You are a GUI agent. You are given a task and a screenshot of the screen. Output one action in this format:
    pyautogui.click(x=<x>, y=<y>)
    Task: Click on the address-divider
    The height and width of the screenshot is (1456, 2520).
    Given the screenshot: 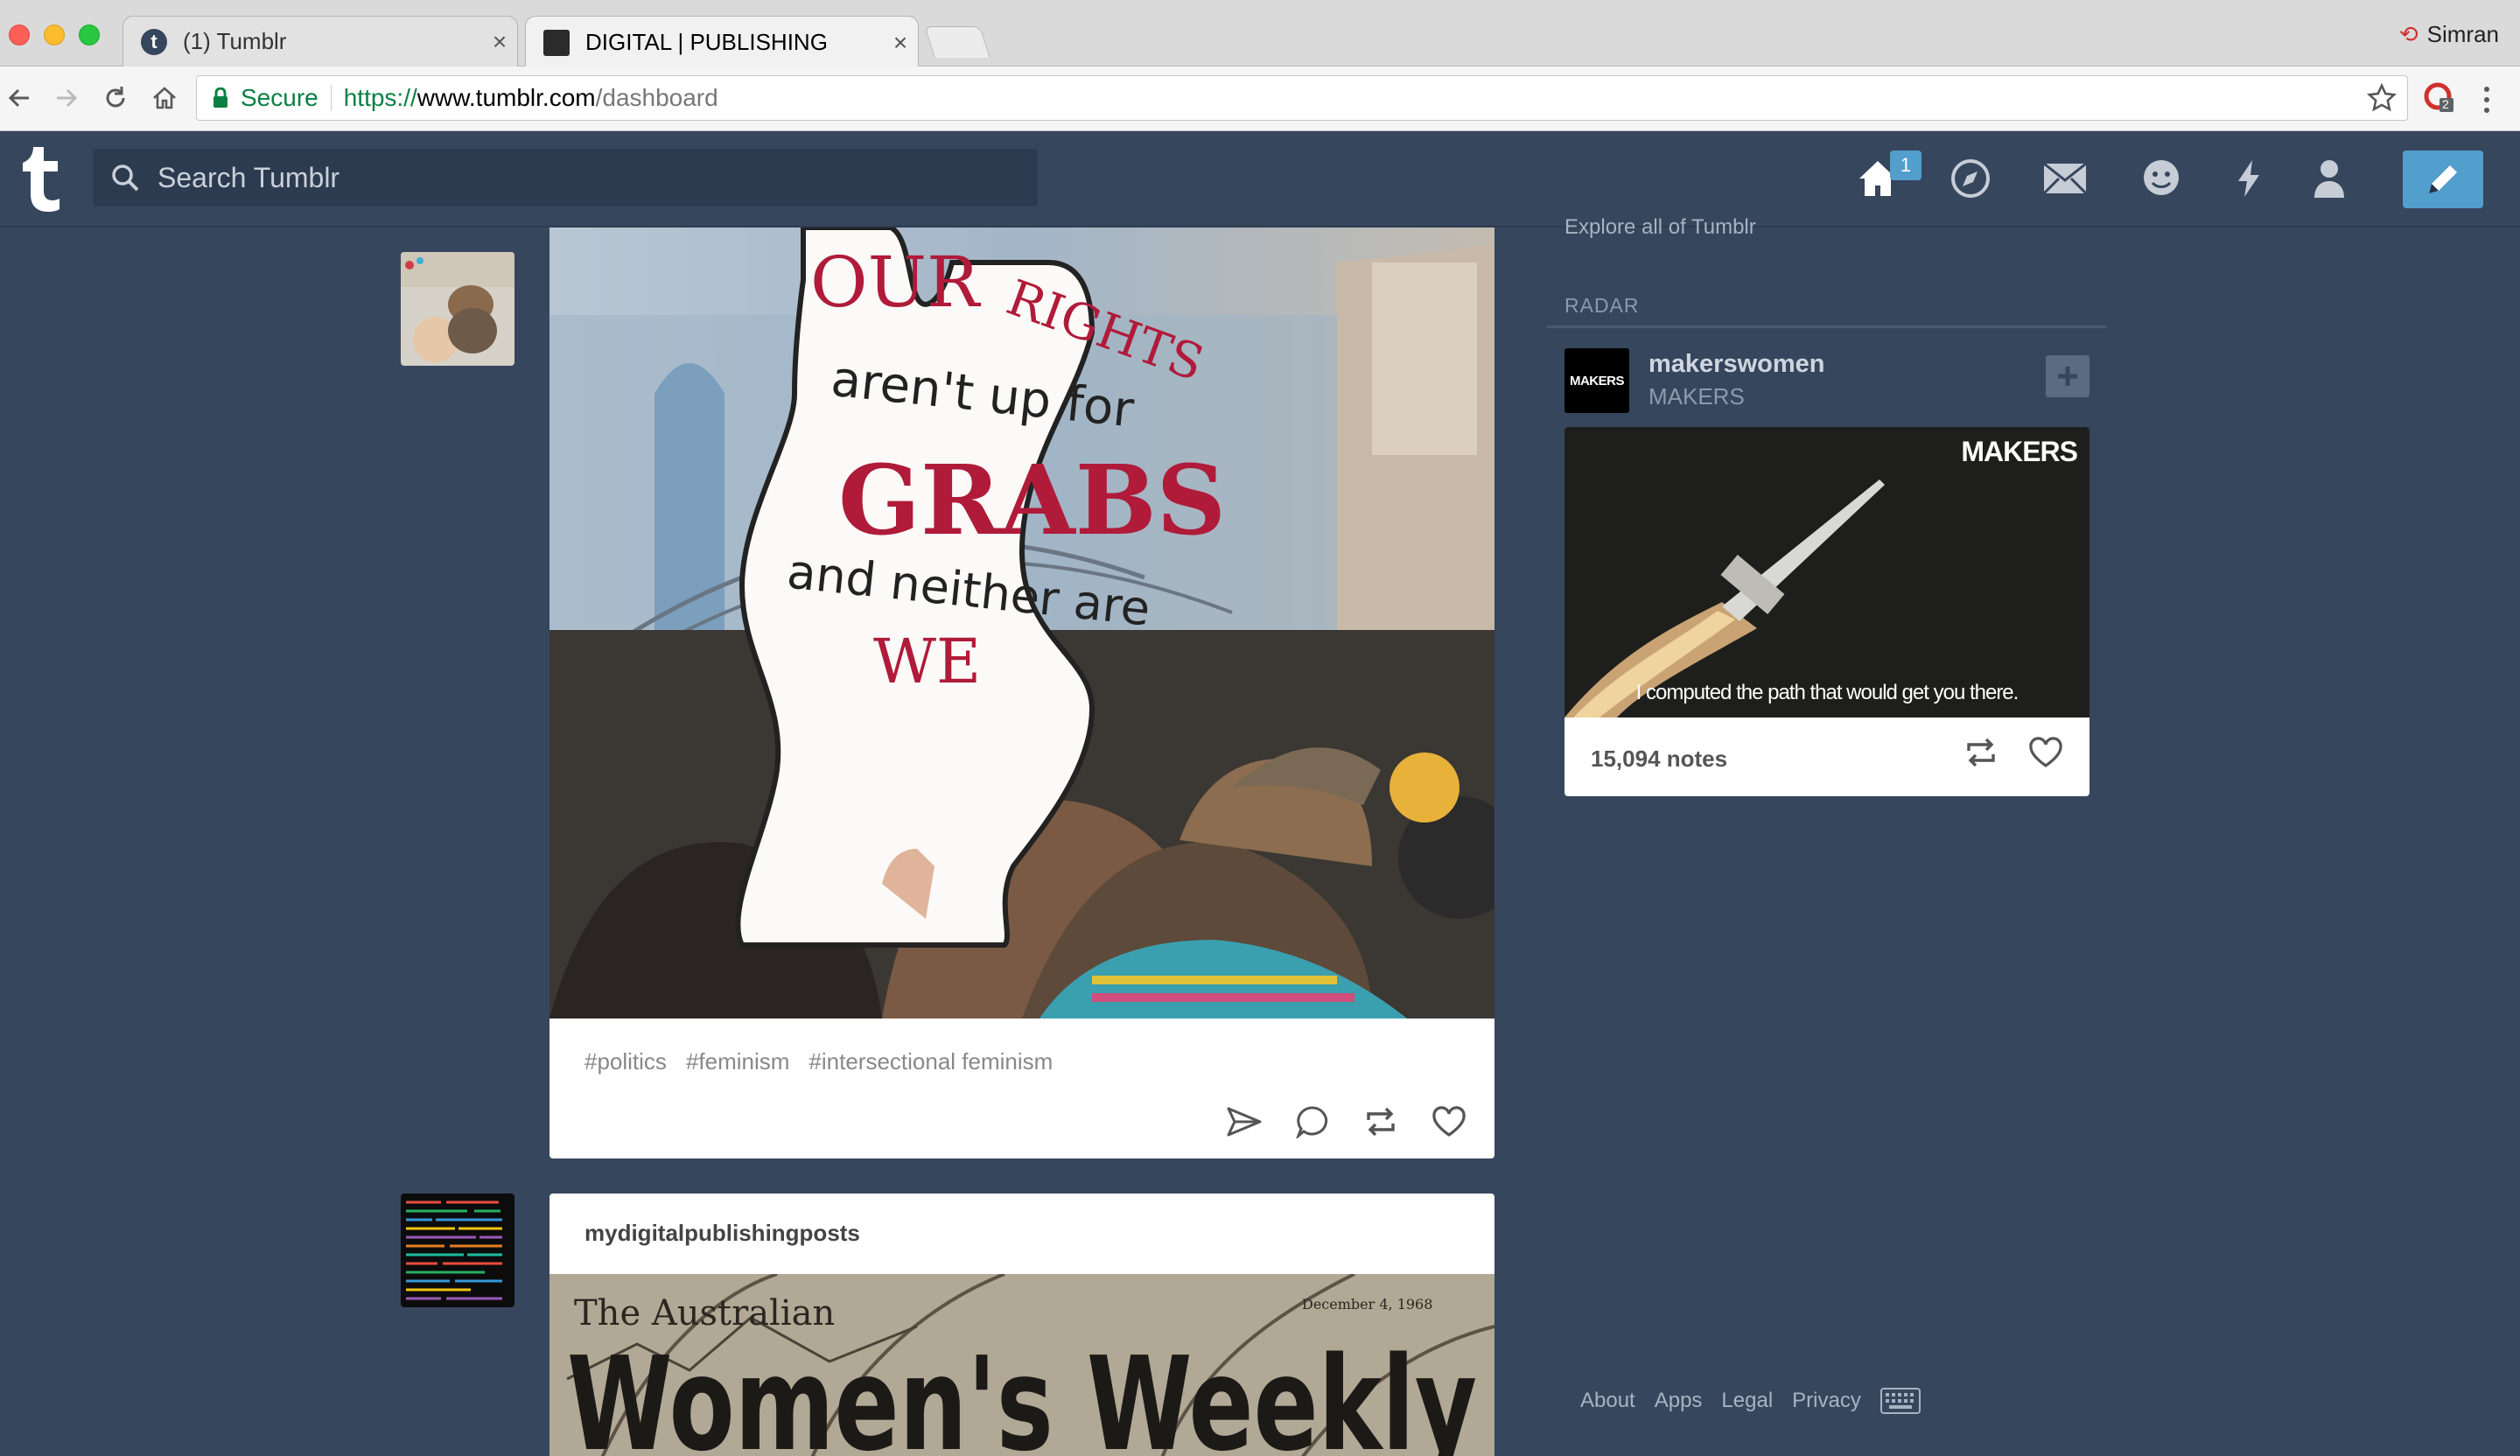 What is the action you would take?
    pyautogui.click(x=331, y=98)
    